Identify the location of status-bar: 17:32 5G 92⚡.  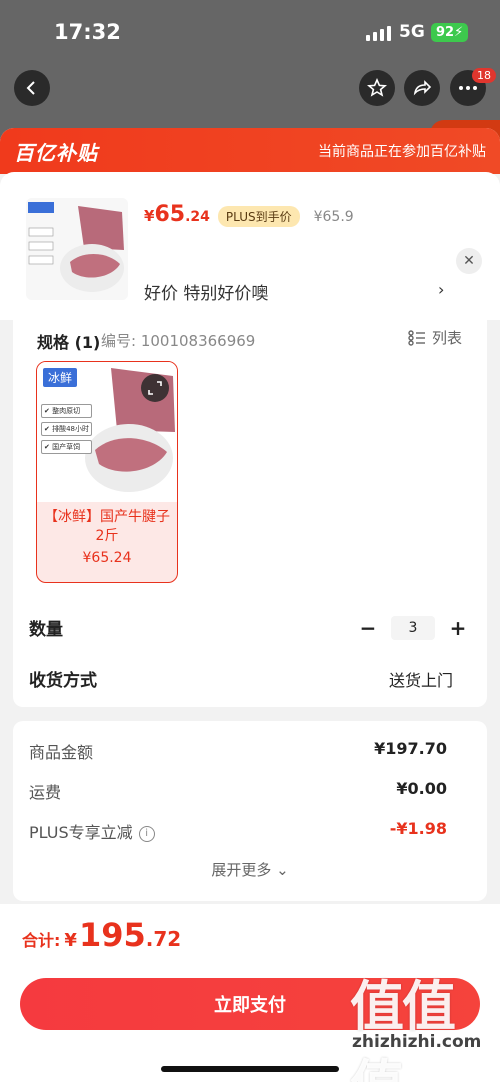
(250, 32).